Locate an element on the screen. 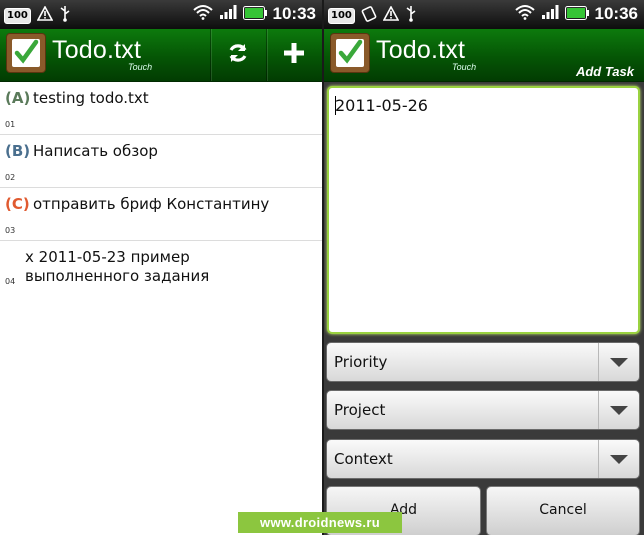  context-spinner-label: Context is located at coordinates (363, 459).